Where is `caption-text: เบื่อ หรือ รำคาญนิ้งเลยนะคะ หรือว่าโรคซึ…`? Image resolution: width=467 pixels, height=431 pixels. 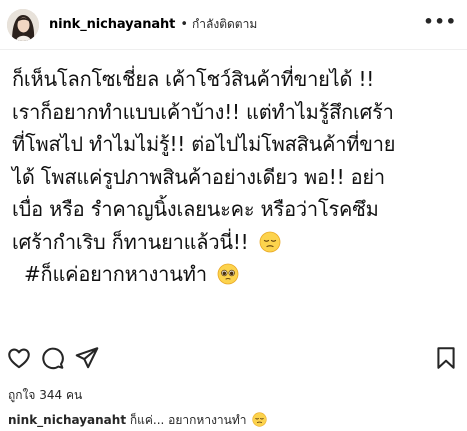
caption-text: เบื่อ หรือ รำคาญนิ้งเลยนะคะ หรือว่าโรคซึ… is located at coordinates (195, 209).